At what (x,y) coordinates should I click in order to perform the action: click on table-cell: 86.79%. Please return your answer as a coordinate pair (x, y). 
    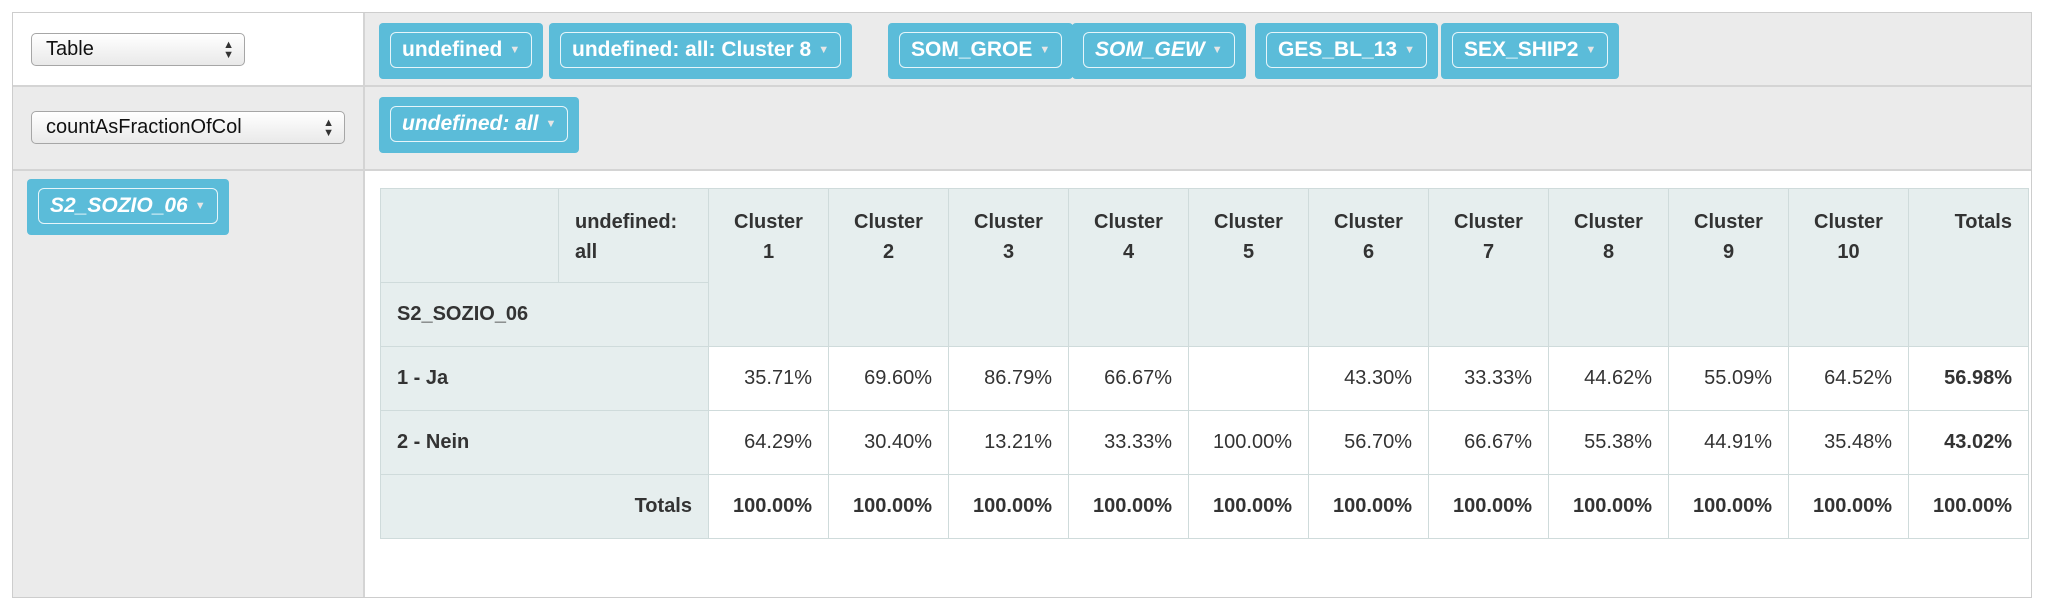
    Looking at the image, I should click on (1008, 378).